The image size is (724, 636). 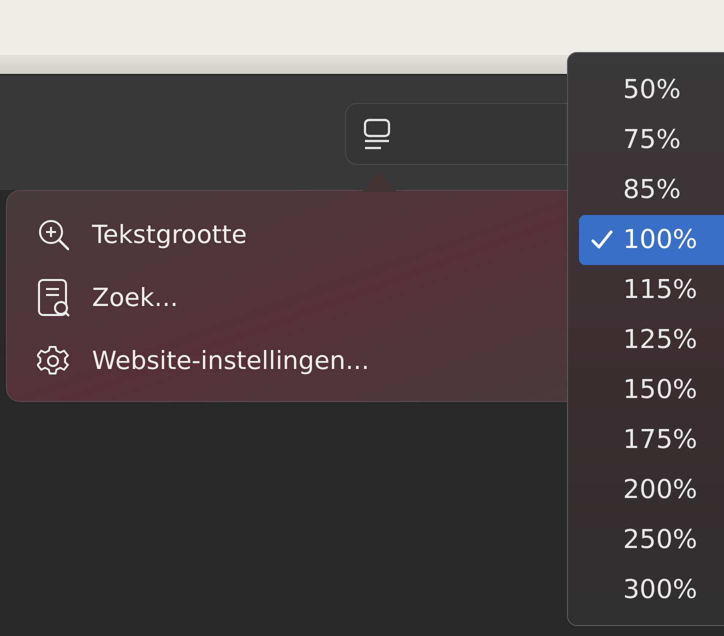 I want to click on menu-item: Tekstgrootte, so click(x=309, y=234).